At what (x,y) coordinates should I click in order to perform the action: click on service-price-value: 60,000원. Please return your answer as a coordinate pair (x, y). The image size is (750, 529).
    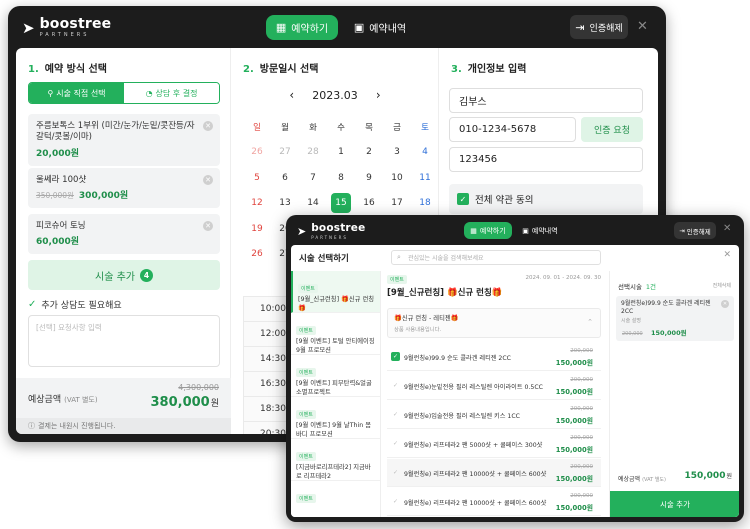
    Looking at the image, I should click on (58, 242).